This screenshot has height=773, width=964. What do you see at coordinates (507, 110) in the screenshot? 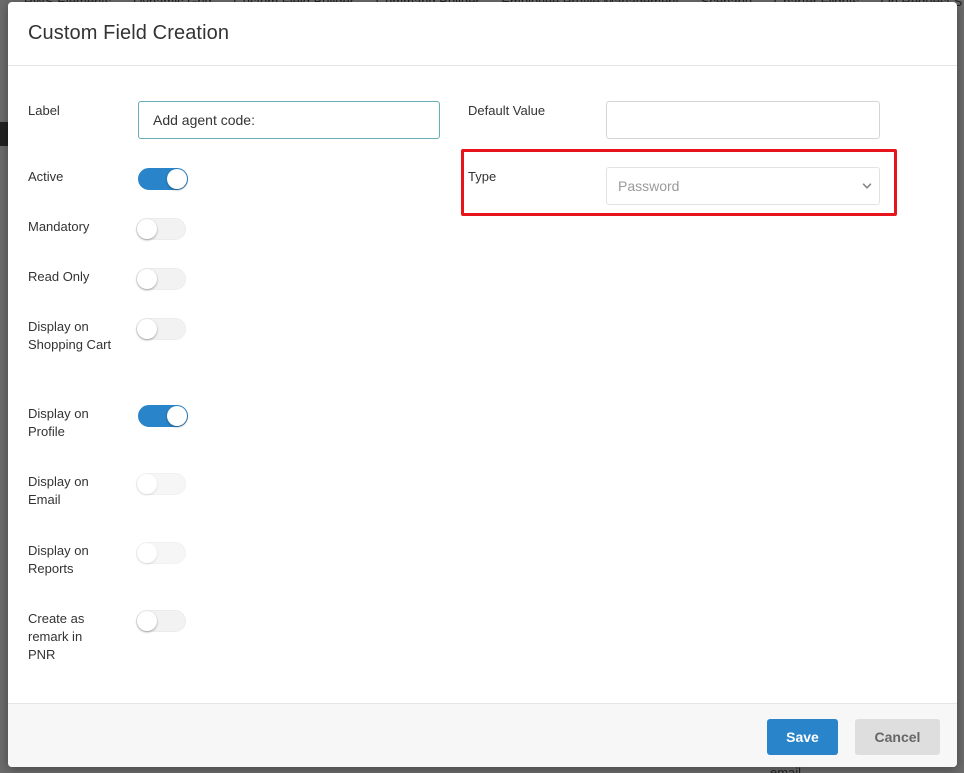
I see `default-value-field-label: Default Value` at bounding box center [507, 110].